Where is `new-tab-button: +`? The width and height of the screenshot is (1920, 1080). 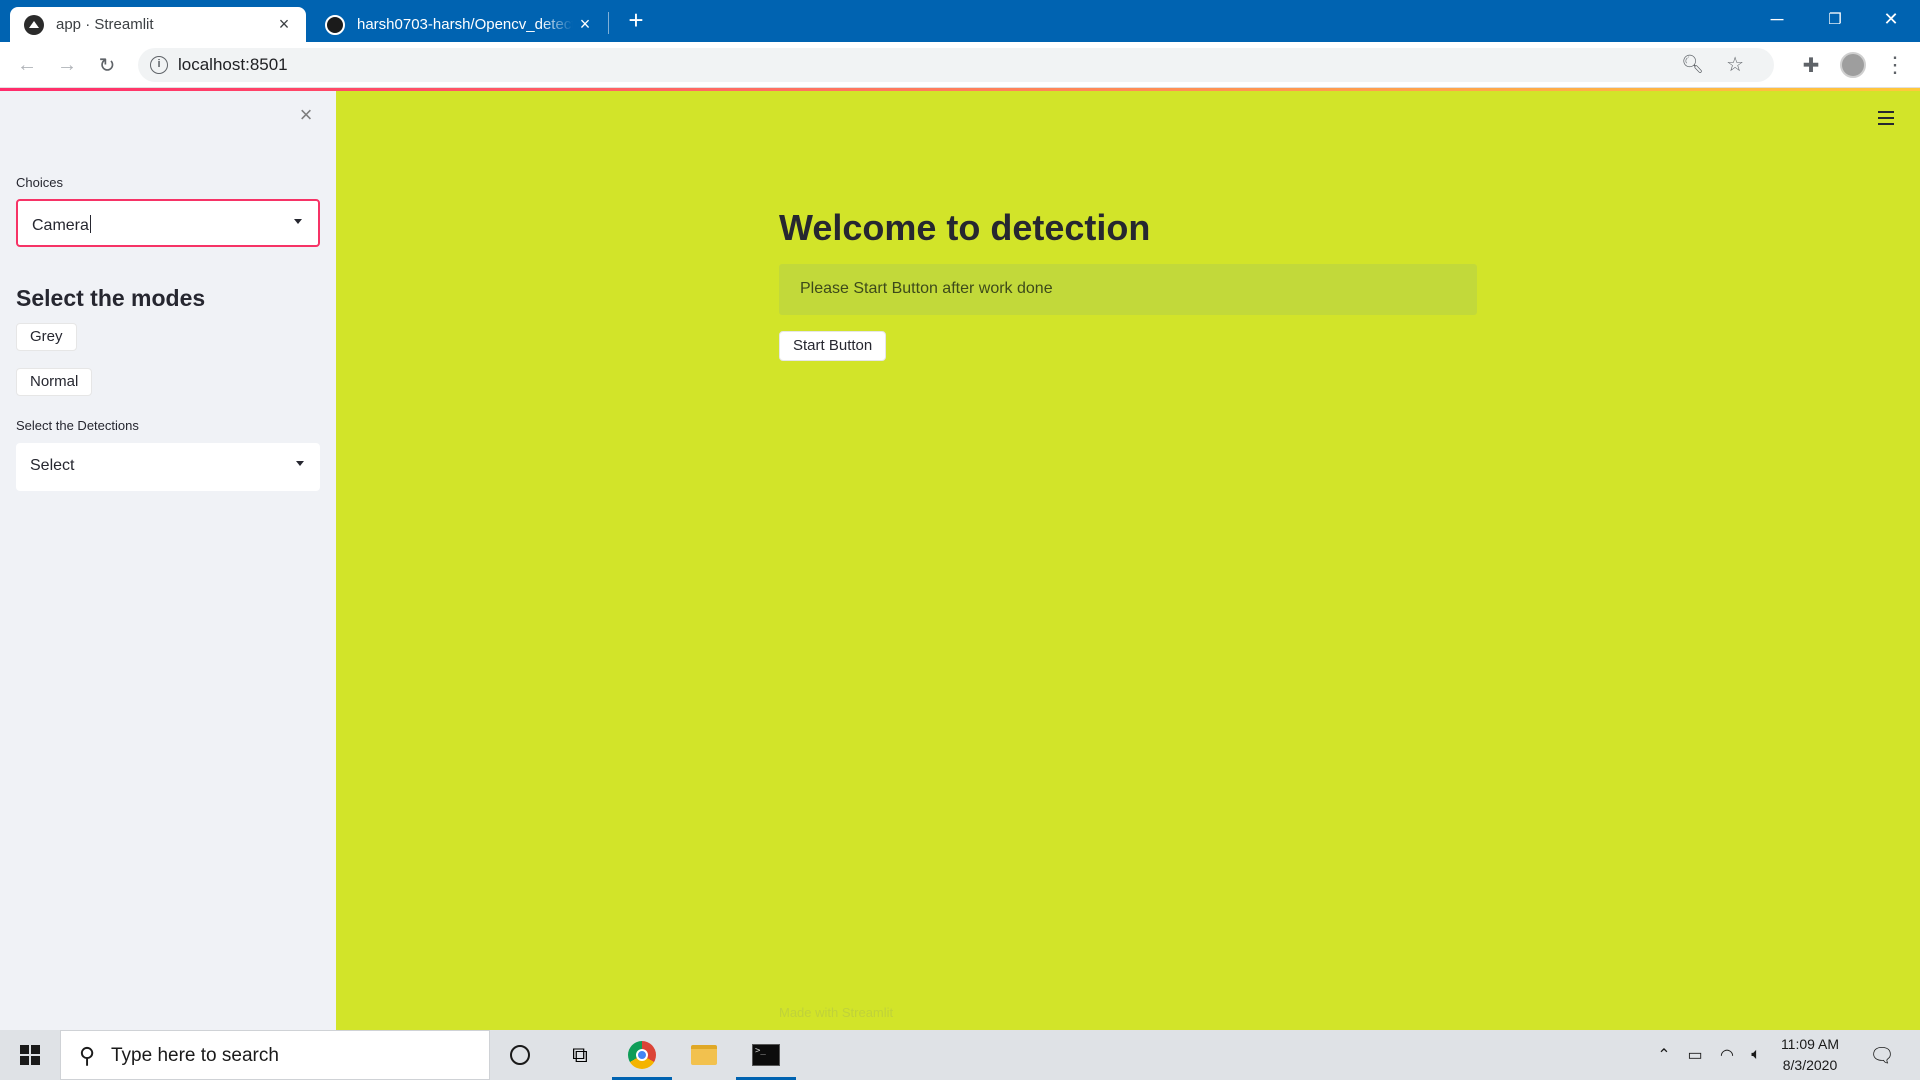
new-tab-button: + is located at coordinates (636, 21).